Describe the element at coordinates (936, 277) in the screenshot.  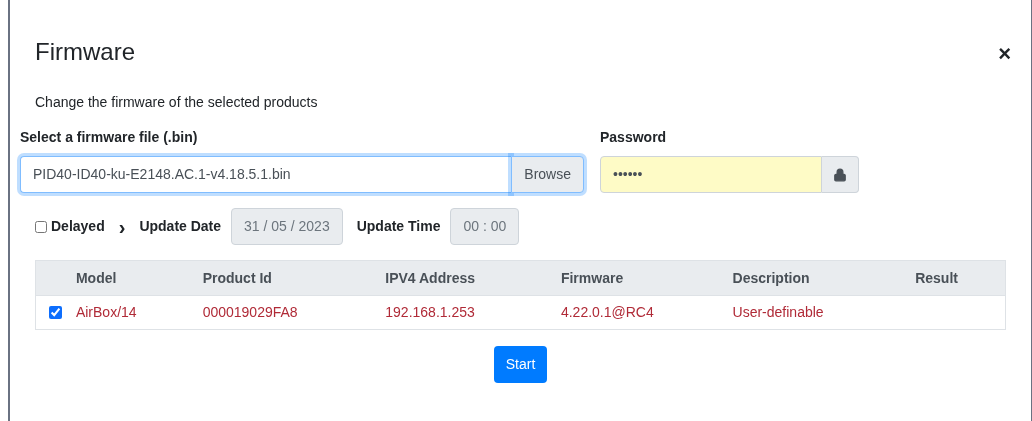
I see `column-header: Result` at that location.